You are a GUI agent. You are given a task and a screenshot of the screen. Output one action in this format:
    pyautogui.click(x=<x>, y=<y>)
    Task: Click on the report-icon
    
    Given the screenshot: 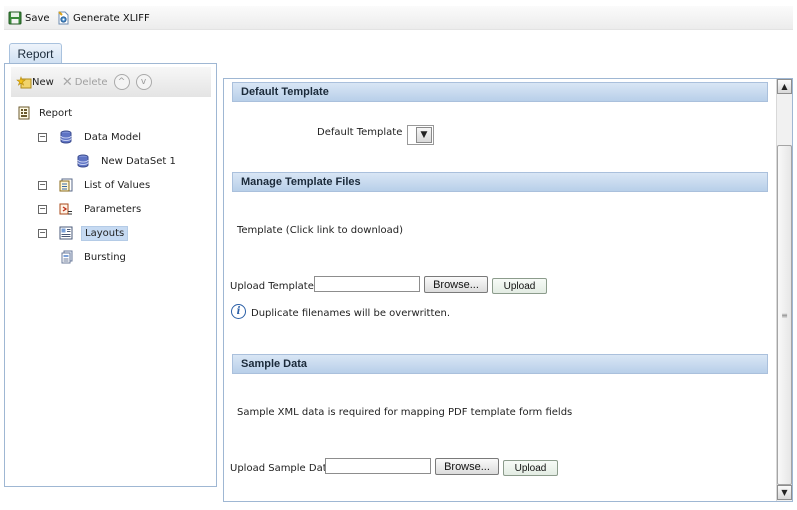 What is the action you would take?
    pyautogui.click(x=24, y=113)
    